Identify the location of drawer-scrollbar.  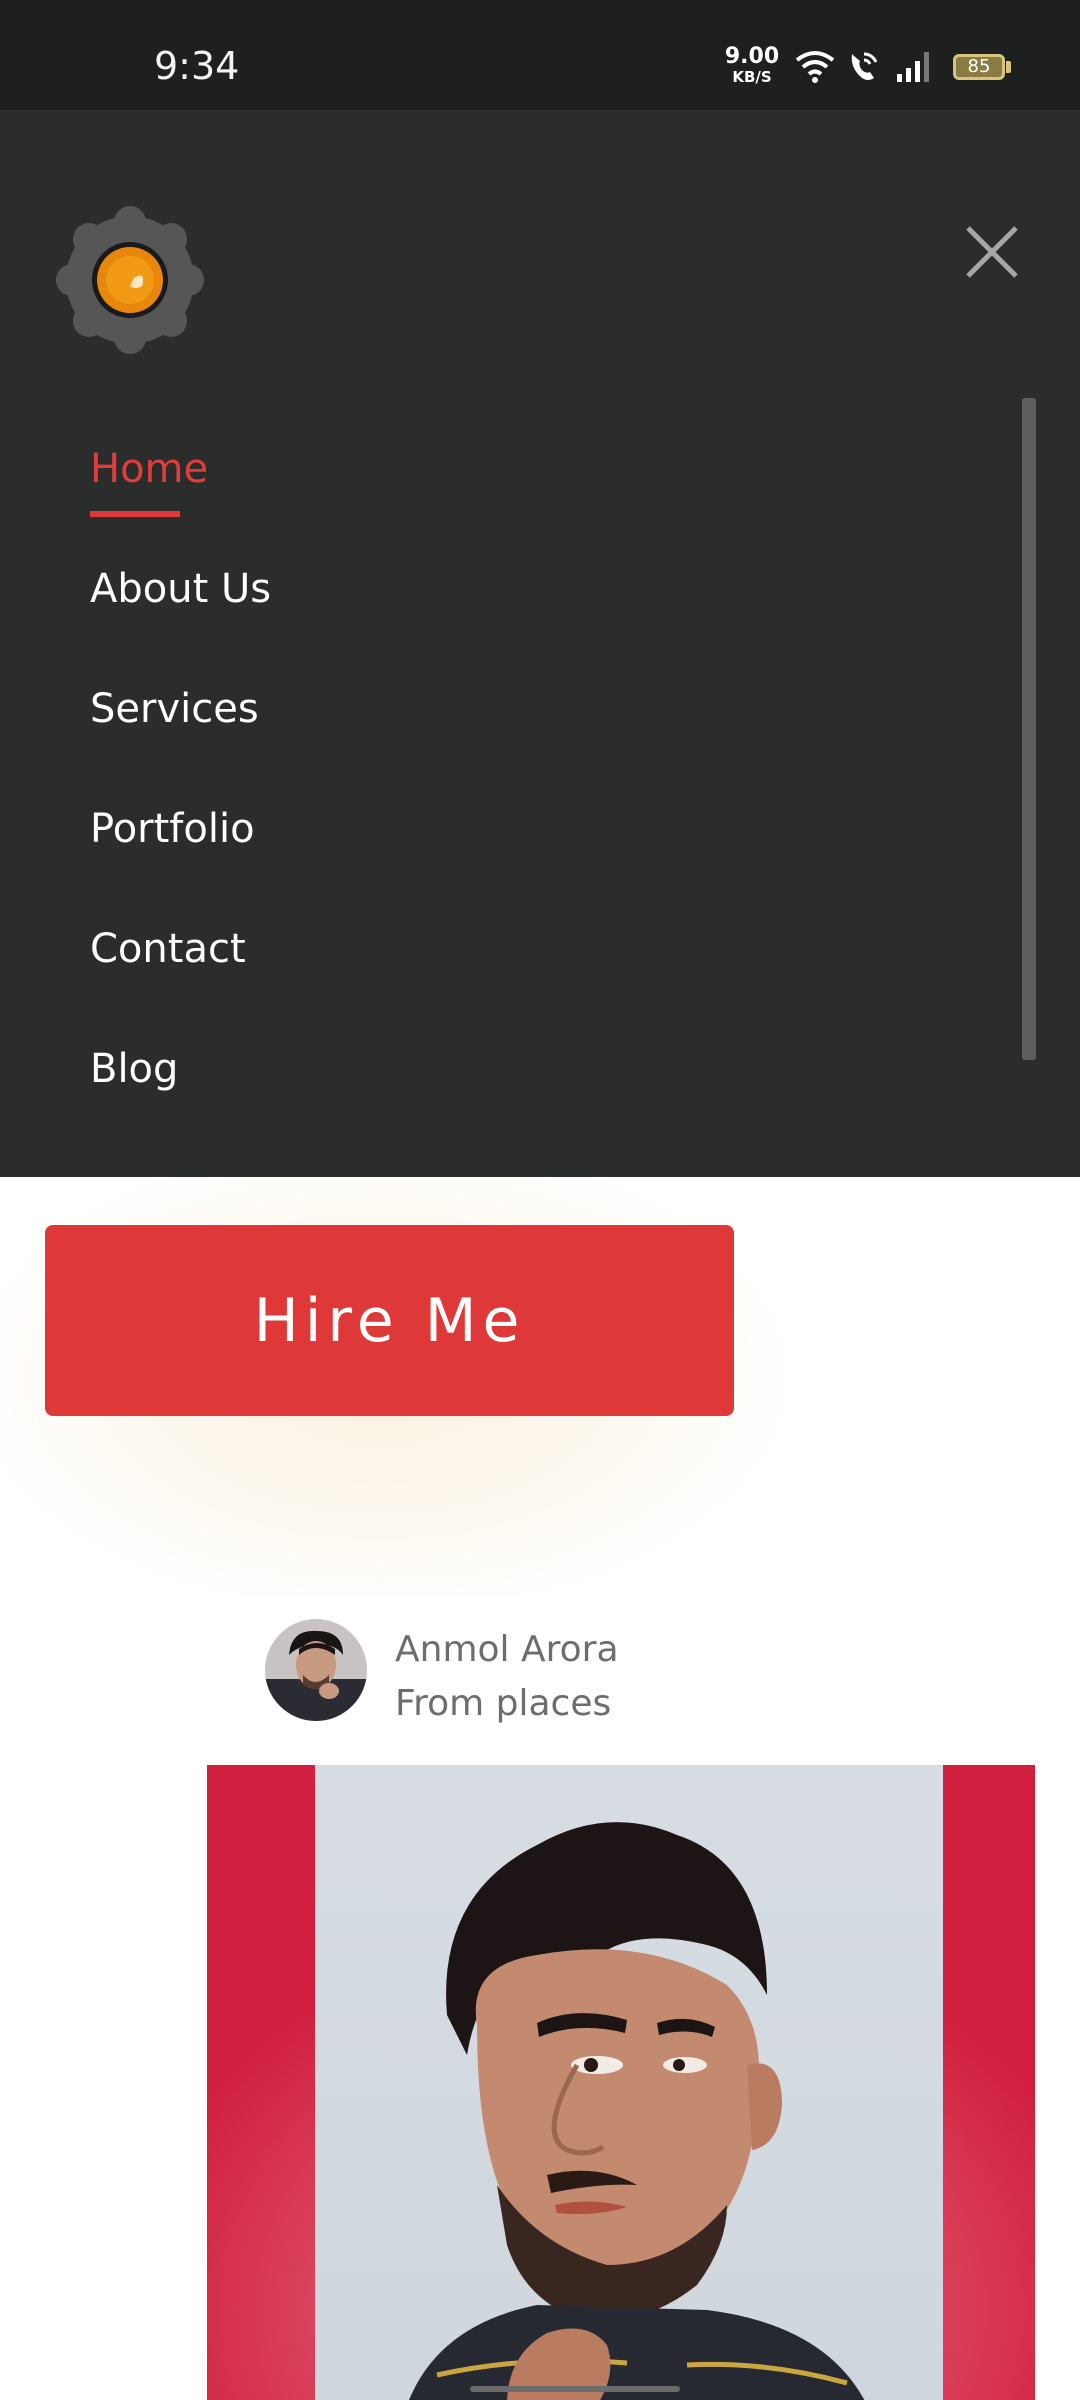
(1029, 729).